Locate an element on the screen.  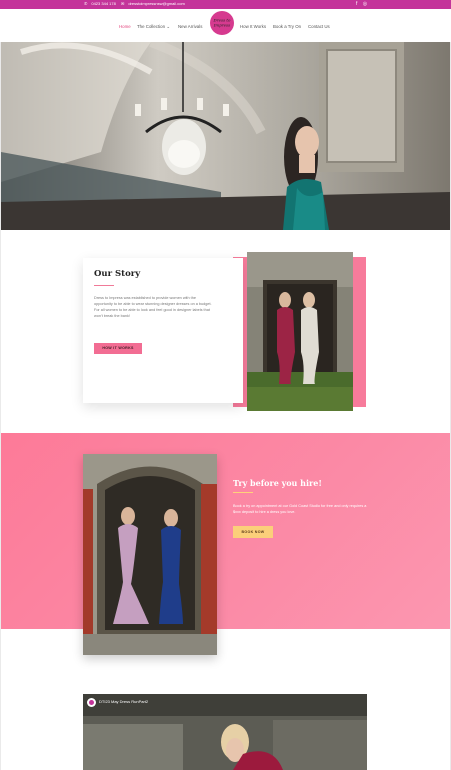
how-it-works-button: HOW IT WORKS is located at coordinates (118, 348).